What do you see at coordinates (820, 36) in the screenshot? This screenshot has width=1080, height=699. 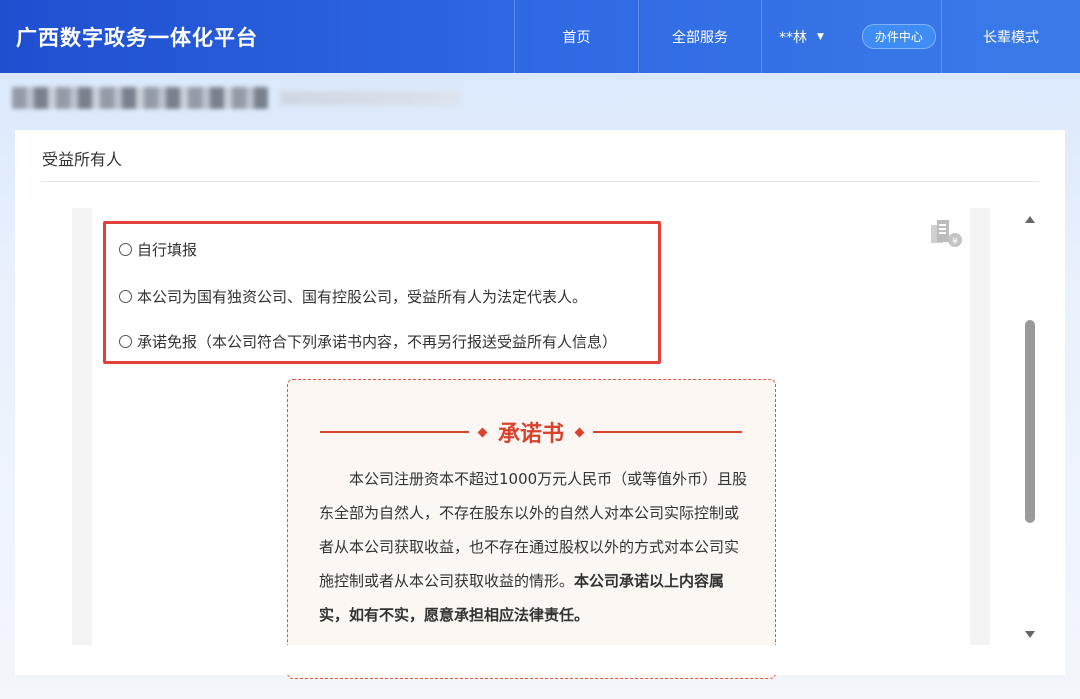 I see `caret-down-icon: ▼` at bounding box center [820, 36].